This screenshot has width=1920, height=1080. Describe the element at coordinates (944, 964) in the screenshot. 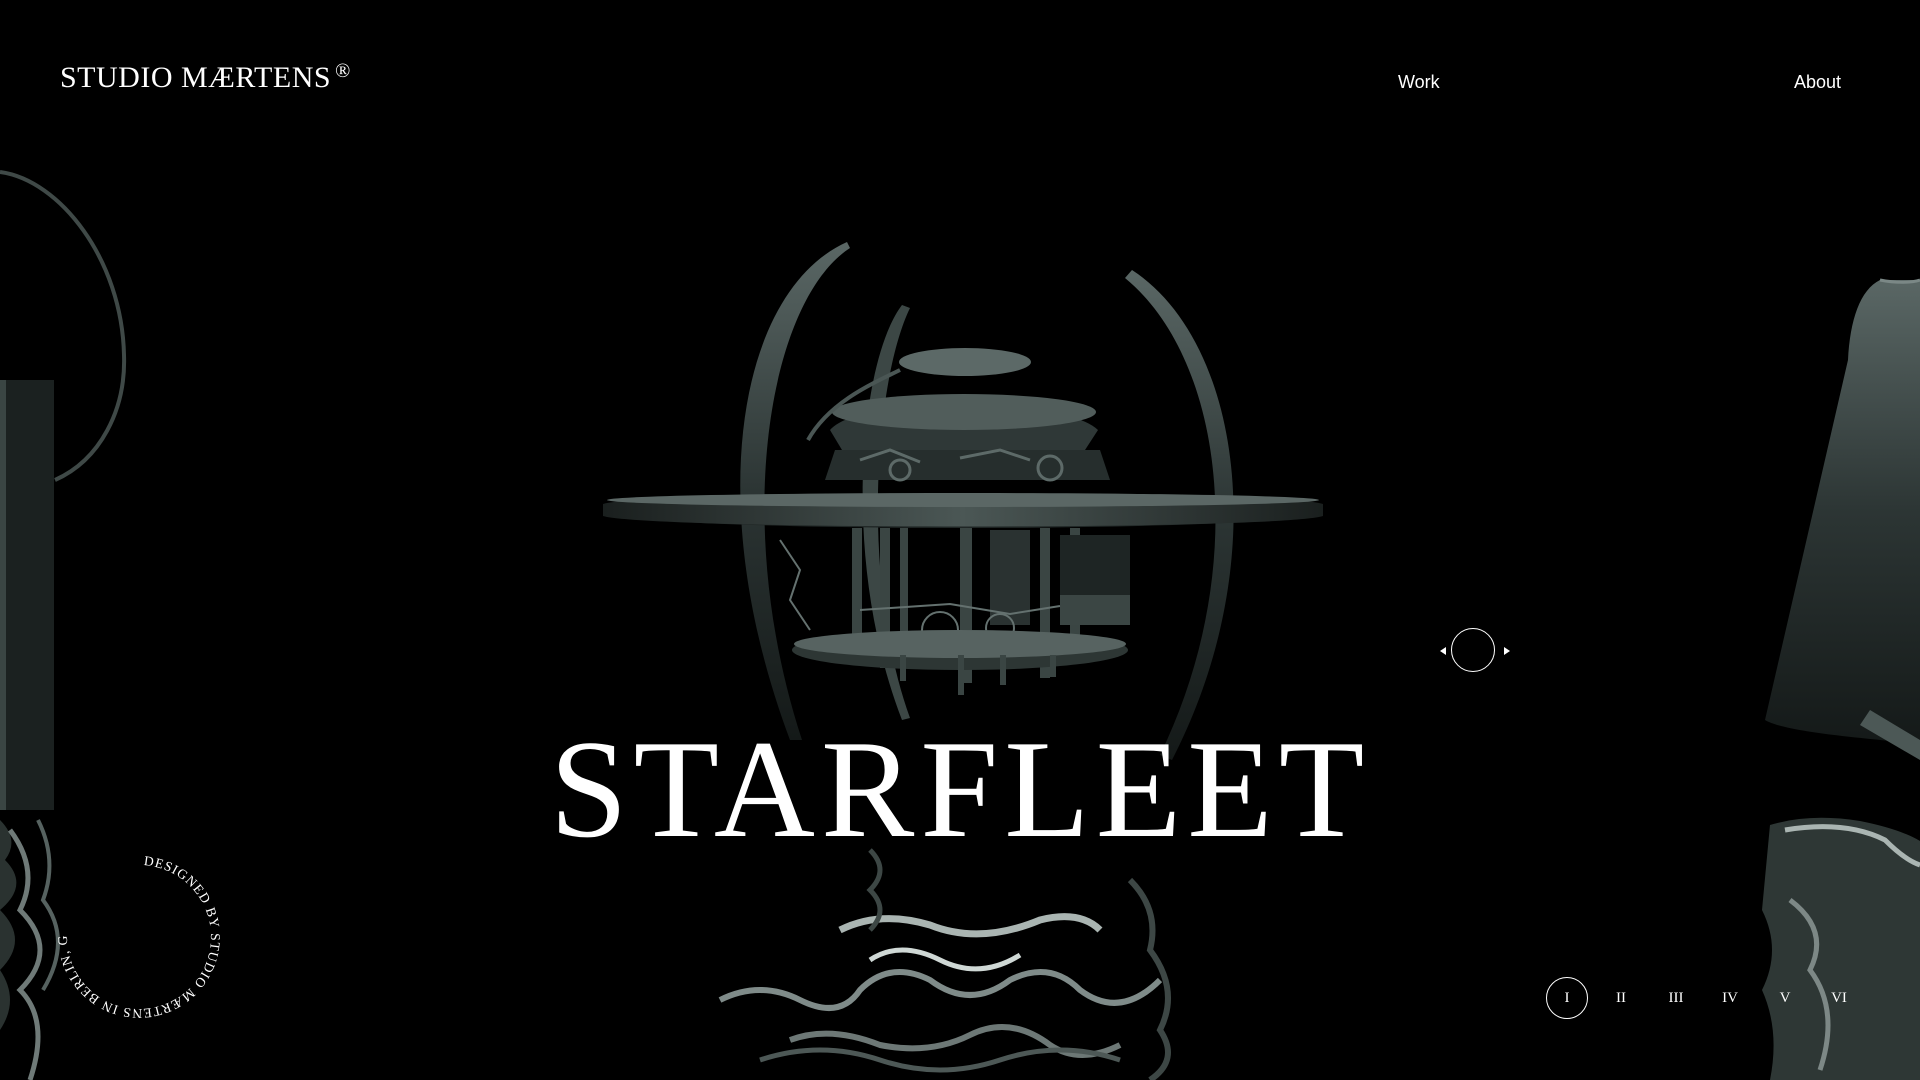

I see `water-reflection` at that location.